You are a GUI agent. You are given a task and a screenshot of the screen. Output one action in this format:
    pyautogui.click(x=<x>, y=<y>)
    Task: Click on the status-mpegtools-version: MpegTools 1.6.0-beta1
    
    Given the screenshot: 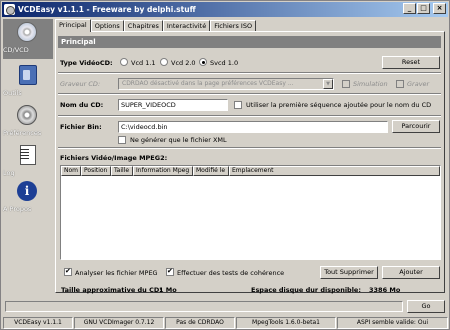 What is the action you would take?
    pyautogui.click(x=286, y=323)
    